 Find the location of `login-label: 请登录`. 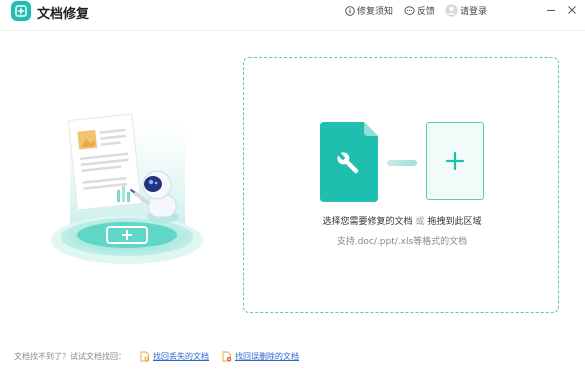

login-label: 请登录 is located at coordinates (474, 12).